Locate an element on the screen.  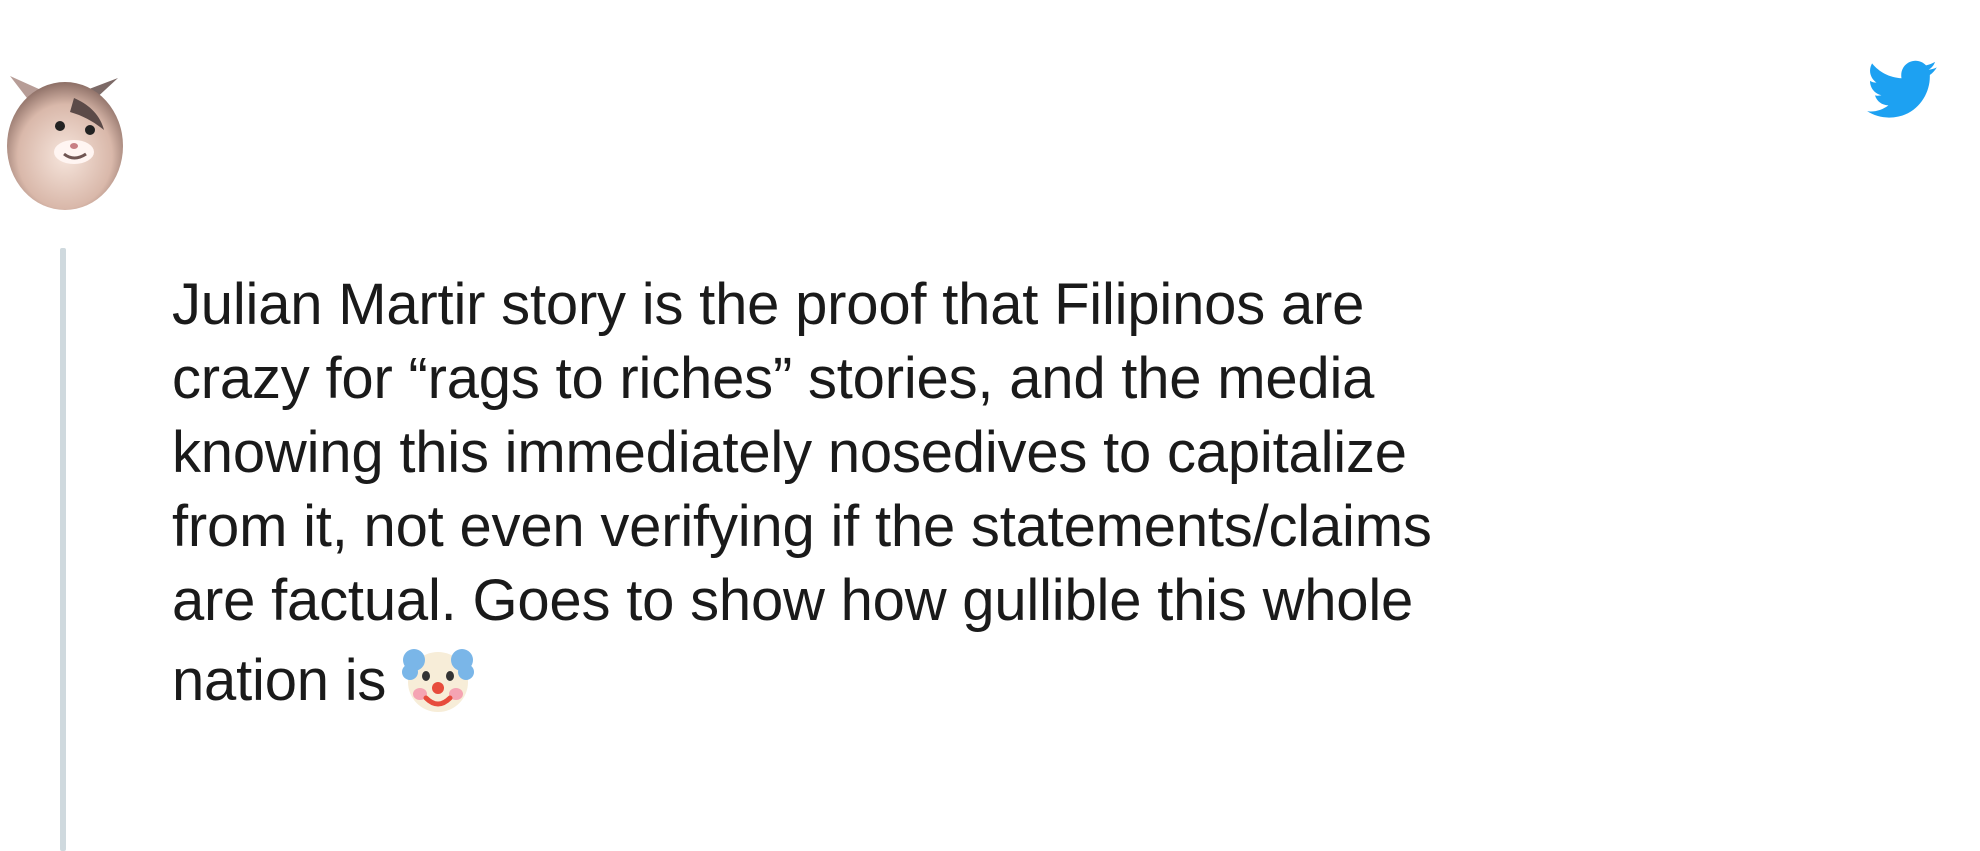
tweet-text-last-line-text: nation is is located at coordinates (279, 680).